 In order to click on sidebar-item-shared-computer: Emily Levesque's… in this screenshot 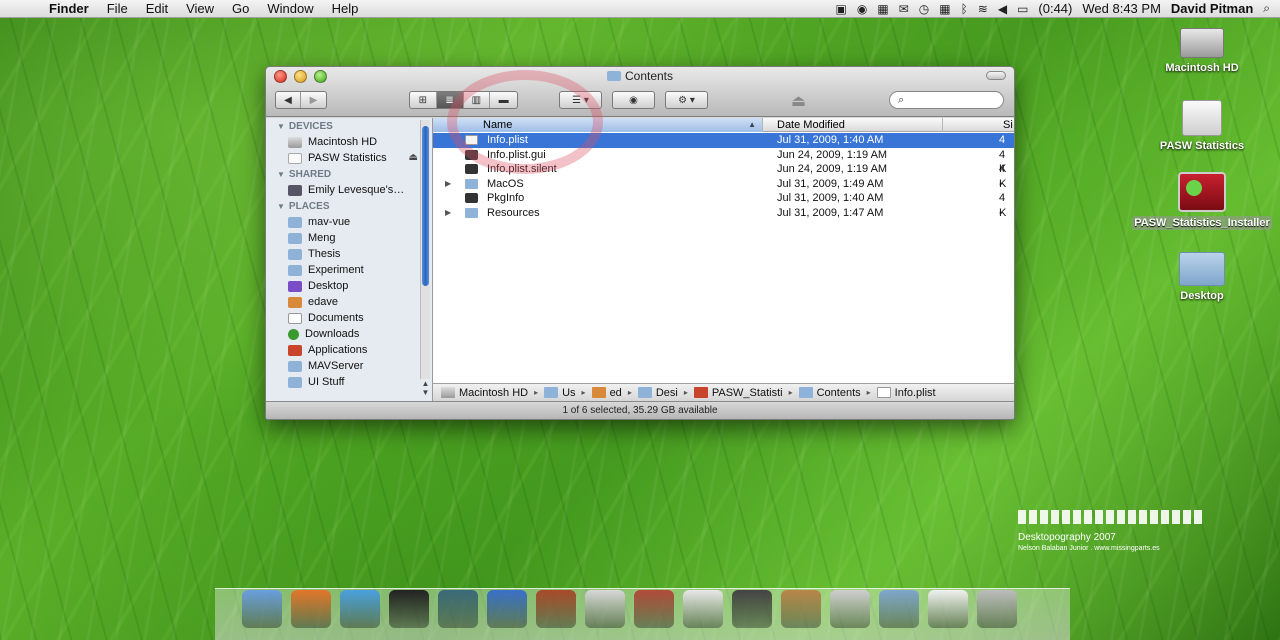, I will do `click(349, 190)`.